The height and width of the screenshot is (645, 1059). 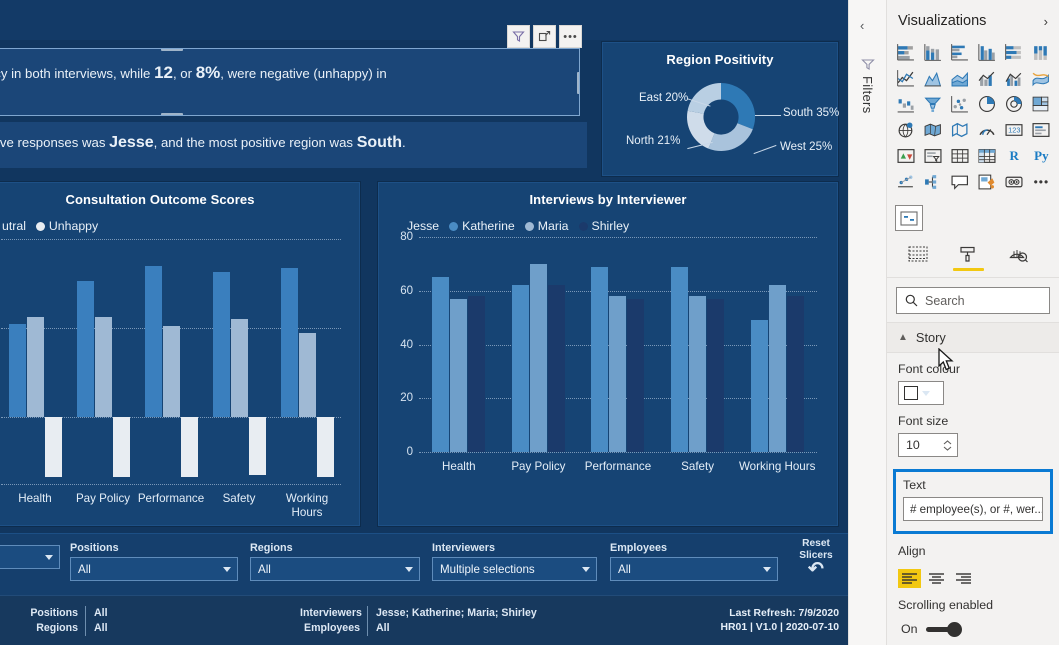 What do you see at coordinates (986, 182) in the screenshot?
I see `paginated-report-icon` at bounding box center [986, 182].